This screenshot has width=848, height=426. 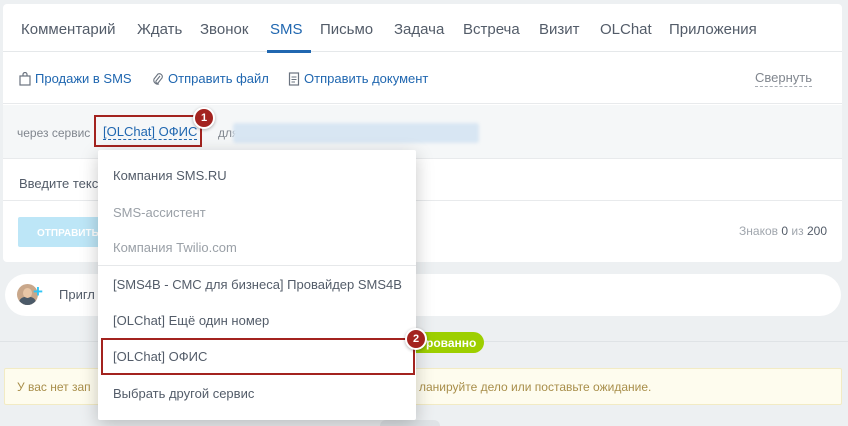 I want to click on char-counter-max: 200, so click(x=816, y=231).